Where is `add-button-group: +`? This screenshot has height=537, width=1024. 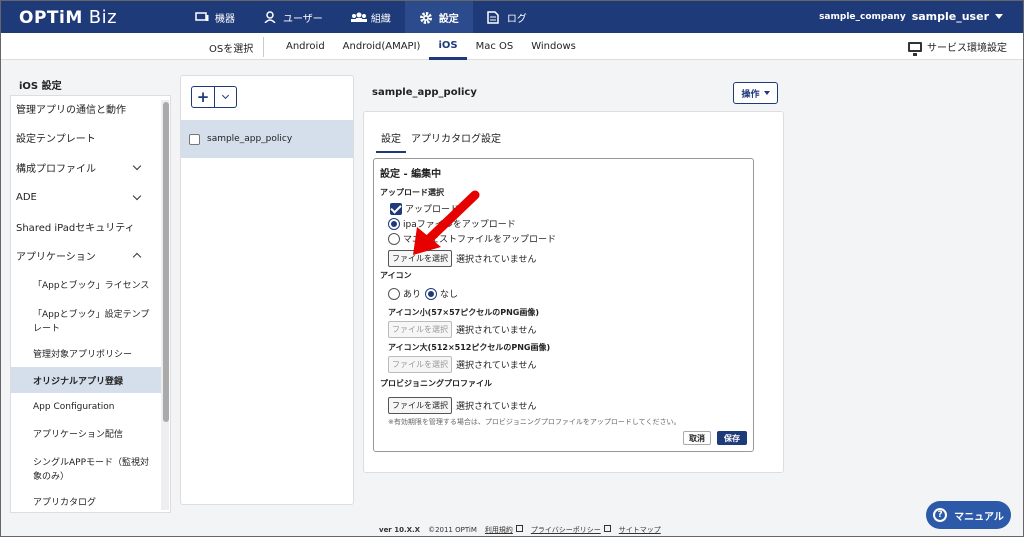 add-button-group: + is located at coordinates (214, 97).